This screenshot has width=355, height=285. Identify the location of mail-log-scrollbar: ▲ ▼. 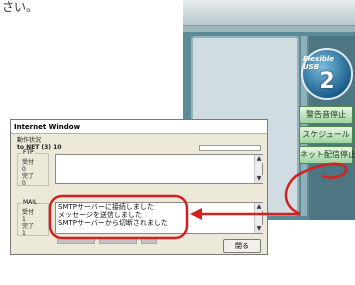
(258, 218).